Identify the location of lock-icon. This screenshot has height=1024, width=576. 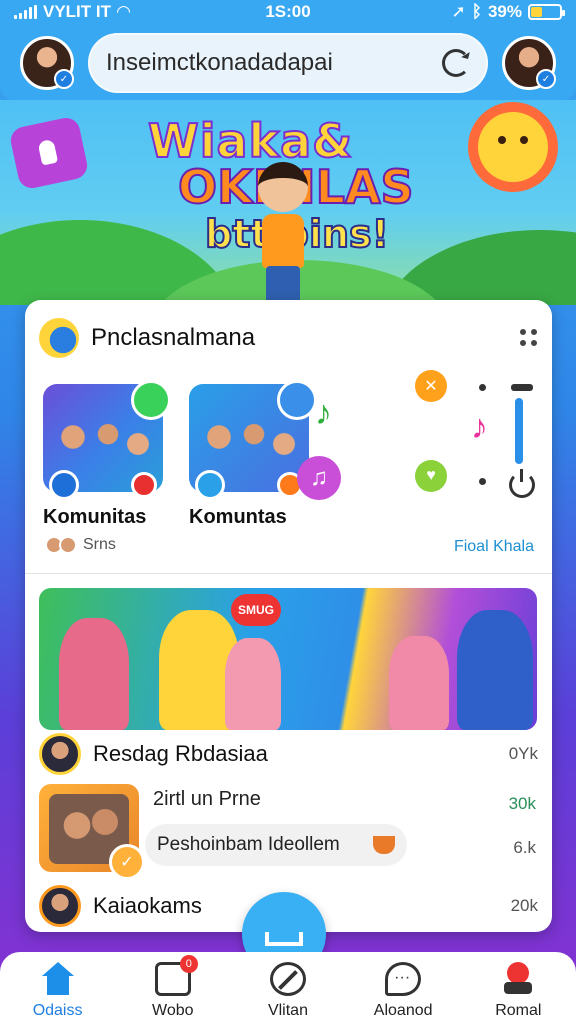
(49, 153).